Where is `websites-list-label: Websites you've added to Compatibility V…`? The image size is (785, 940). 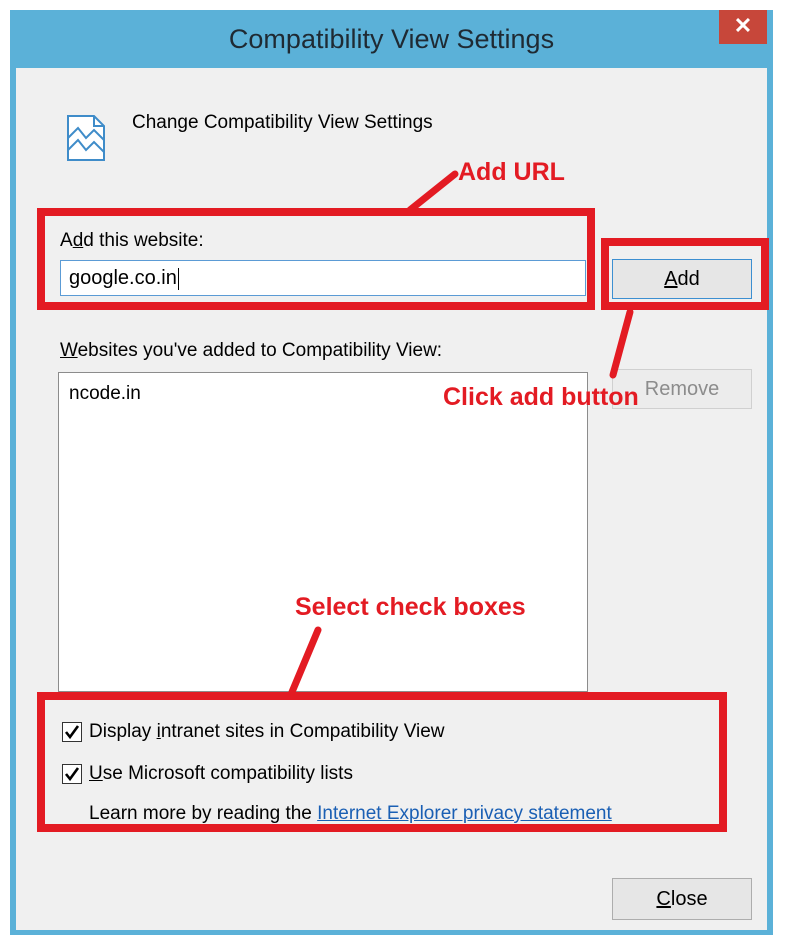
websites-list-label: Websites you've added to Compatibility V… is located at coordinates (251, 350).